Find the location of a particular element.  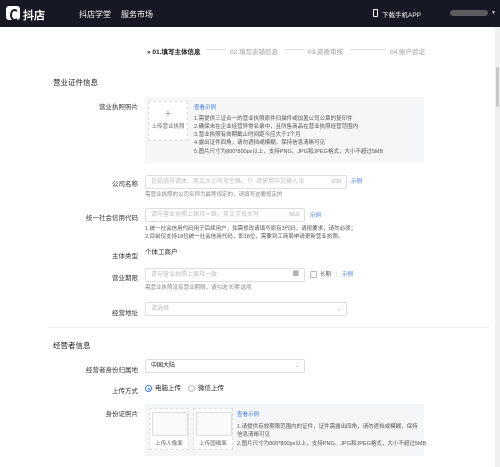

license-upload-box: + 上传营业执照 is located at coordinates (168, 121).